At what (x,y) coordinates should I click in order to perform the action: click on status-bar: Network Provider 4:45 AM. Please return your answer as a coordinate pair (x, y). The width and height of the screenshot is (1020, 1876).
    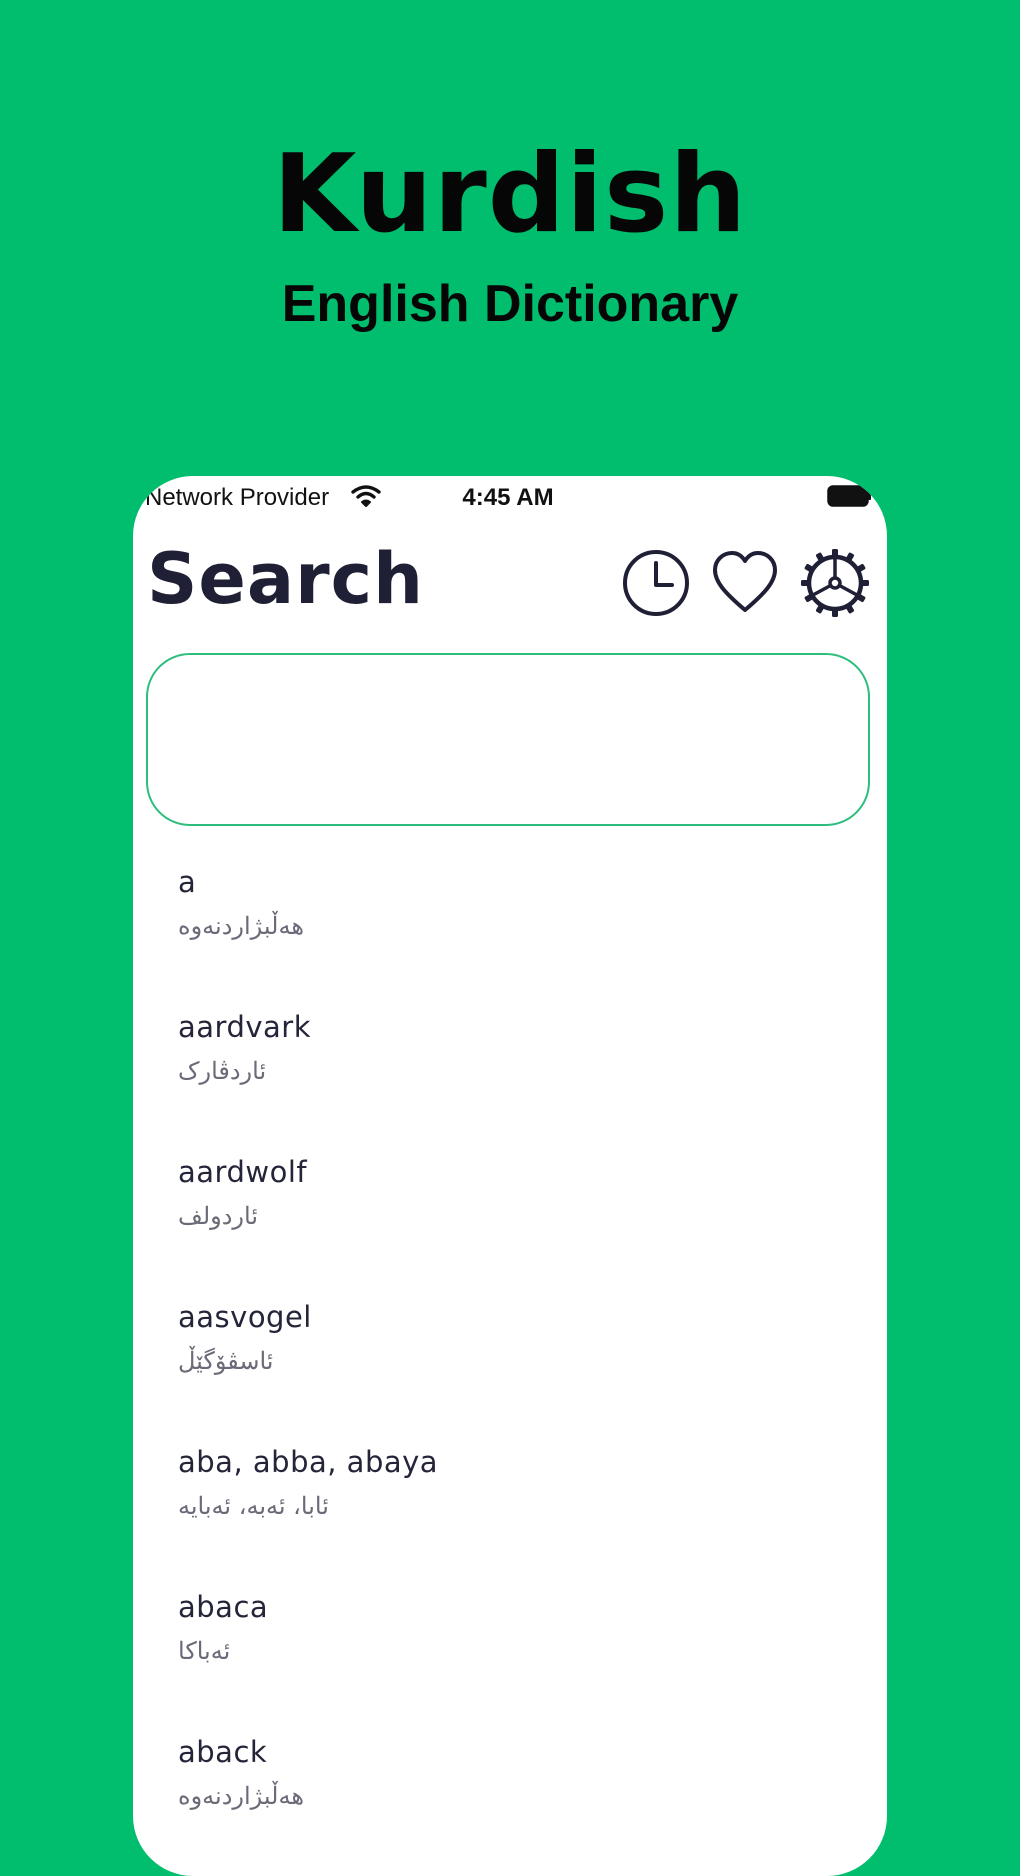
    Looking at the image, I should click on (510, 496).